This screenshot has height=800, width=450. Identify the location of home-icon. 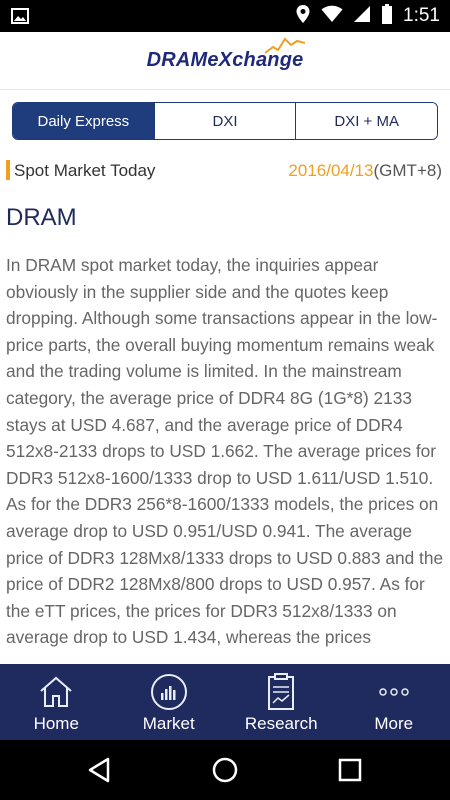
(56, 692).